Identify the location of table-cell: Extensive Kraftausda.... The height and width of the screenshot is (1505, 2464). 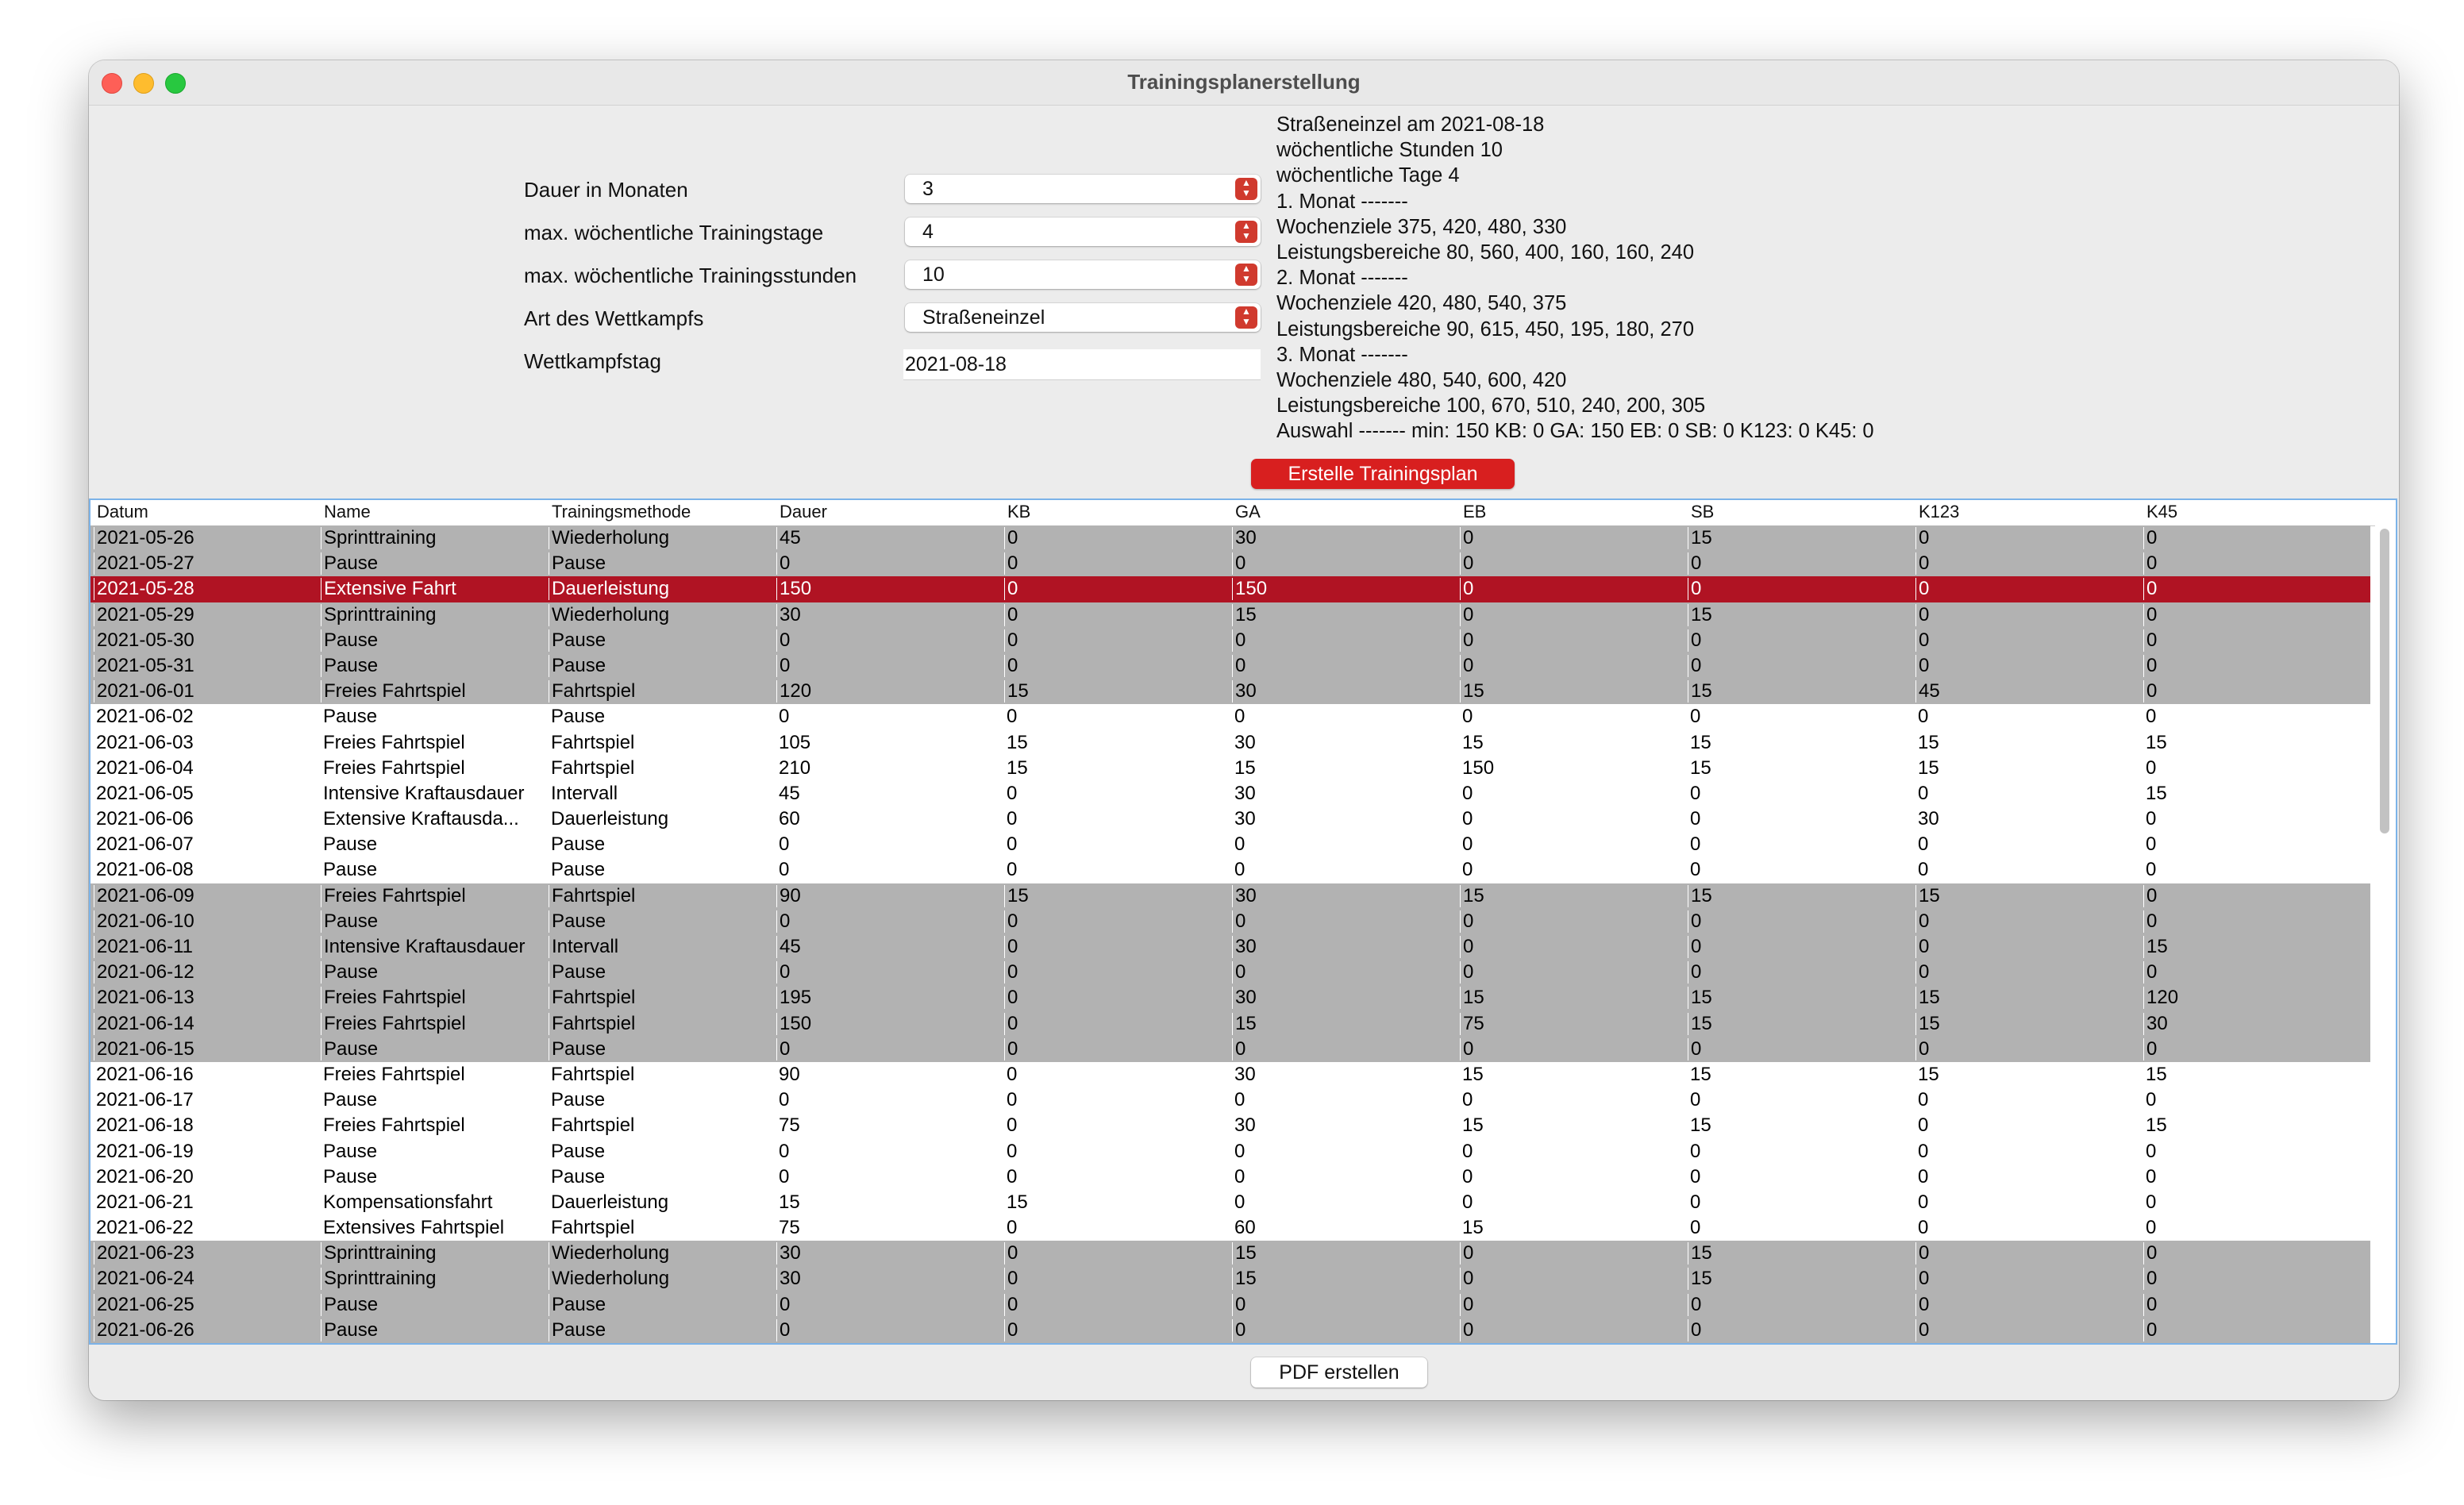
(421, 819).